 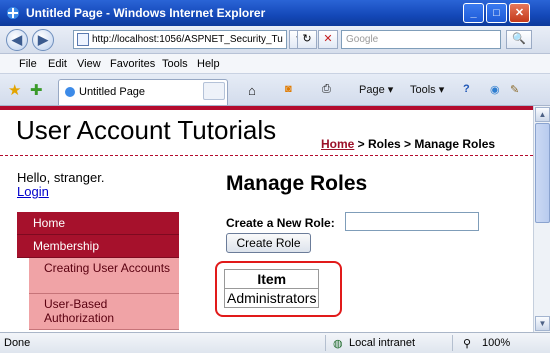 What do you see at coordinates (208, 64) in the screenshot?
I see `menu-help: Help` at bounding box center [208, 64].